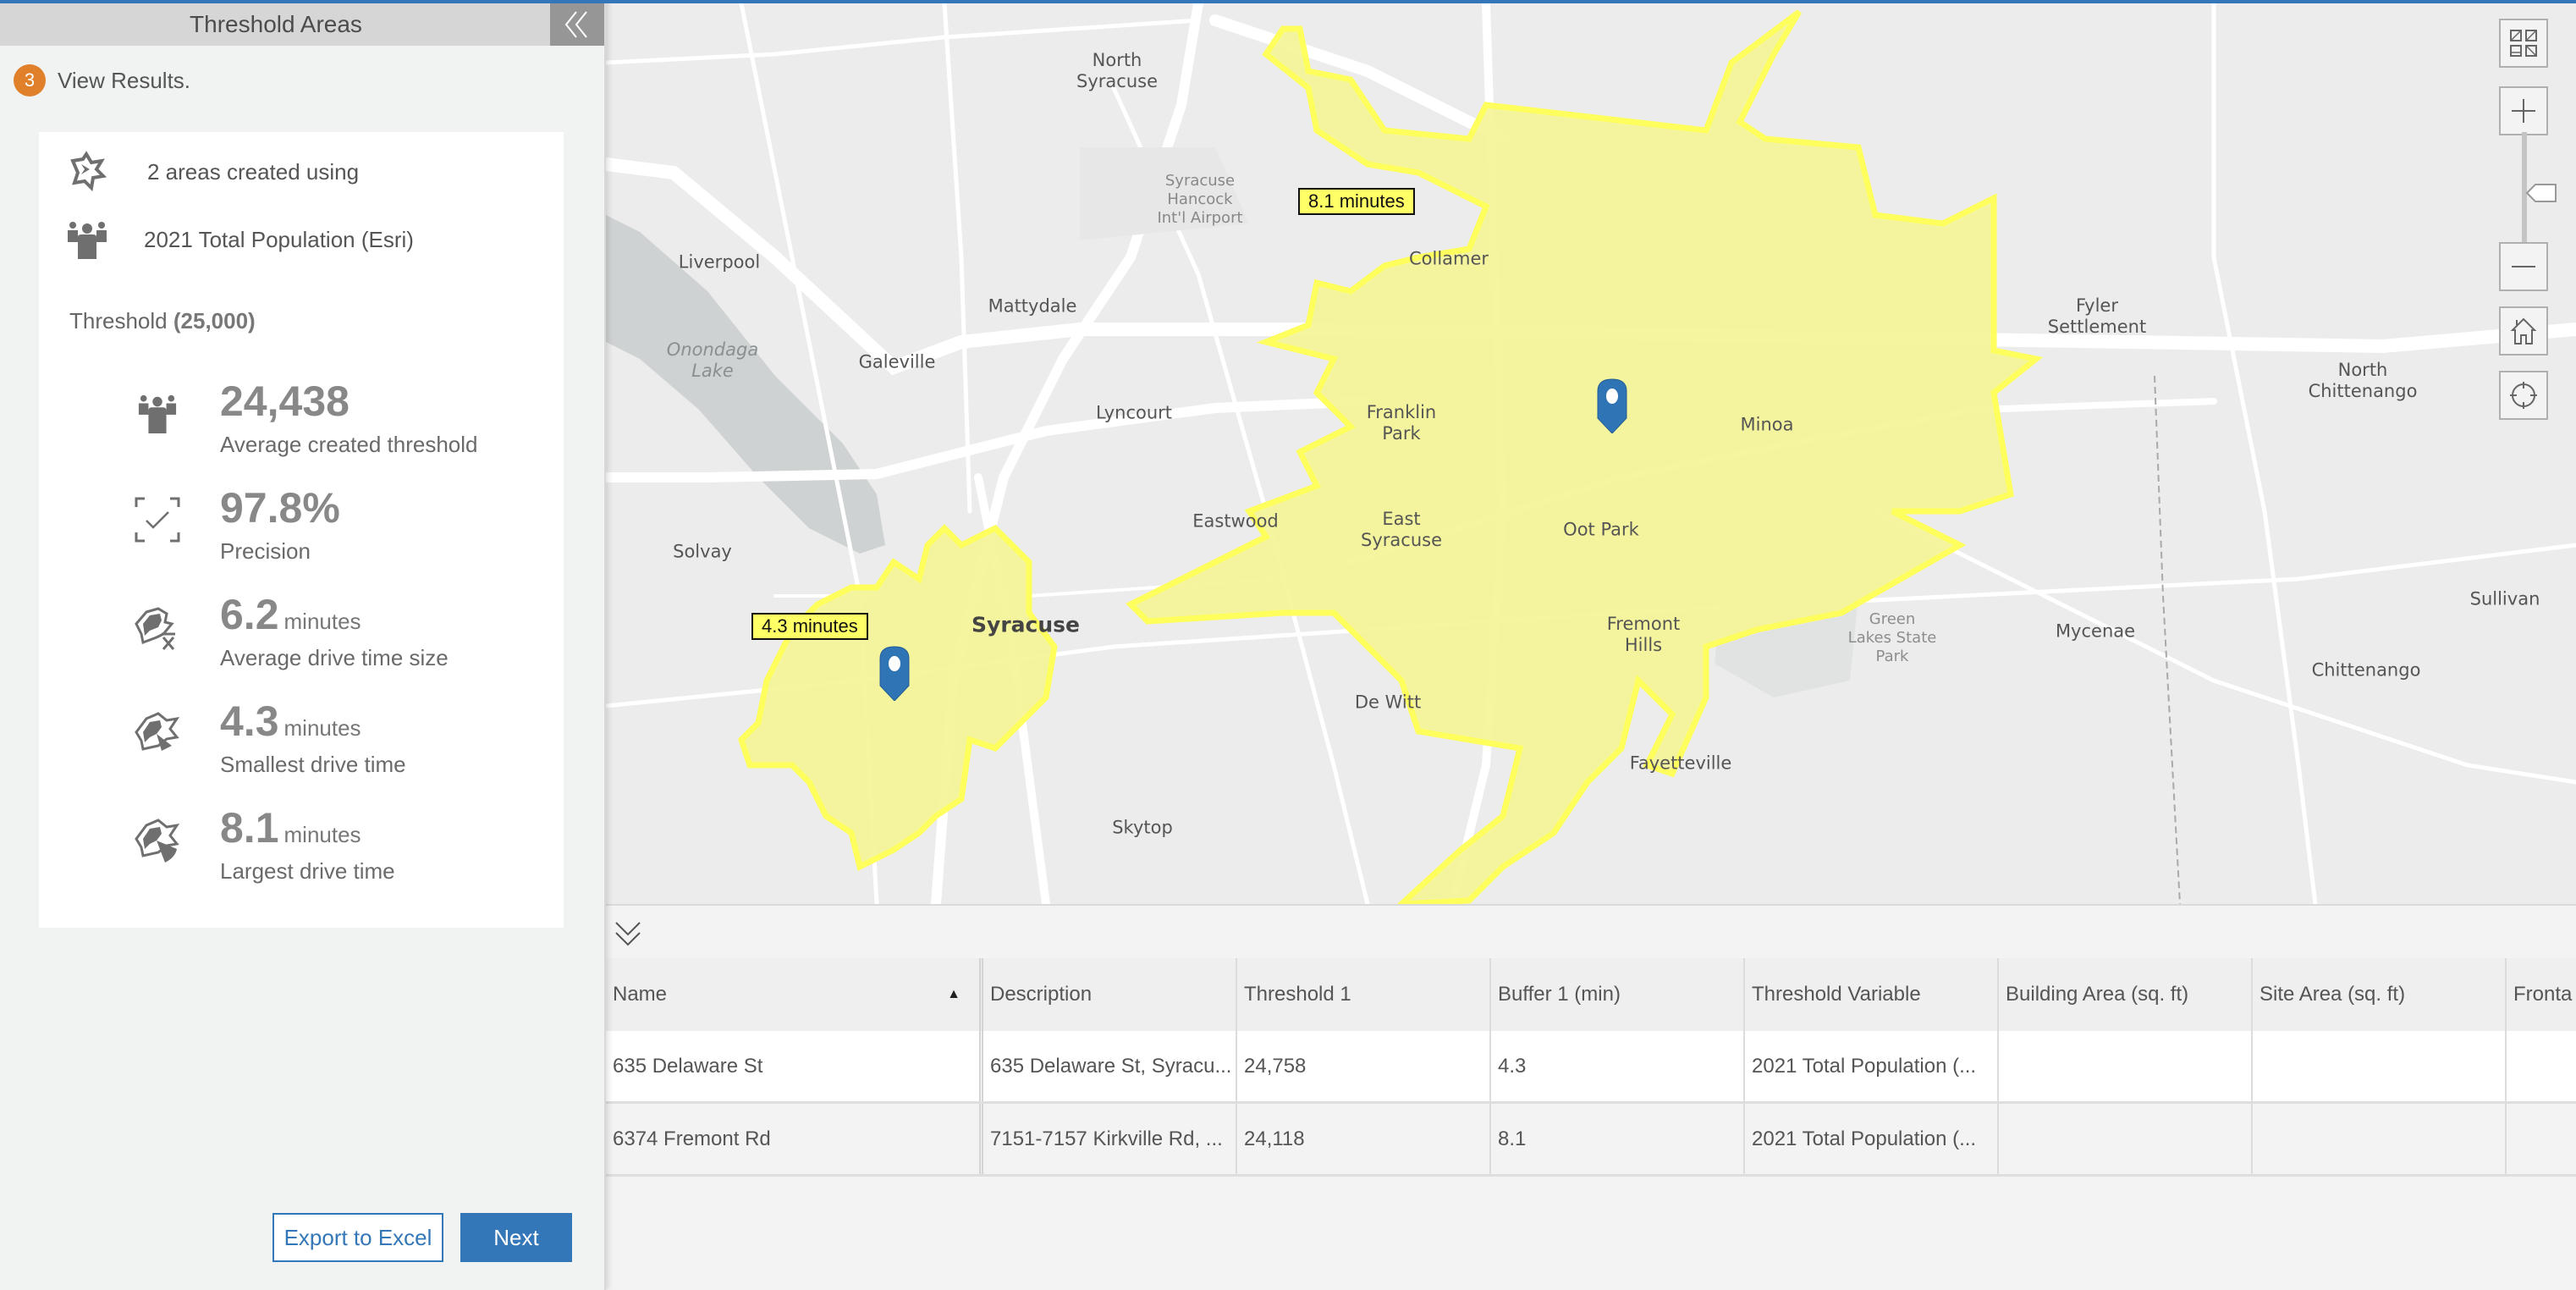  I want to click on stat-largest-drive-time: 8.1 minutes Largest drive time, so click(263, 844).